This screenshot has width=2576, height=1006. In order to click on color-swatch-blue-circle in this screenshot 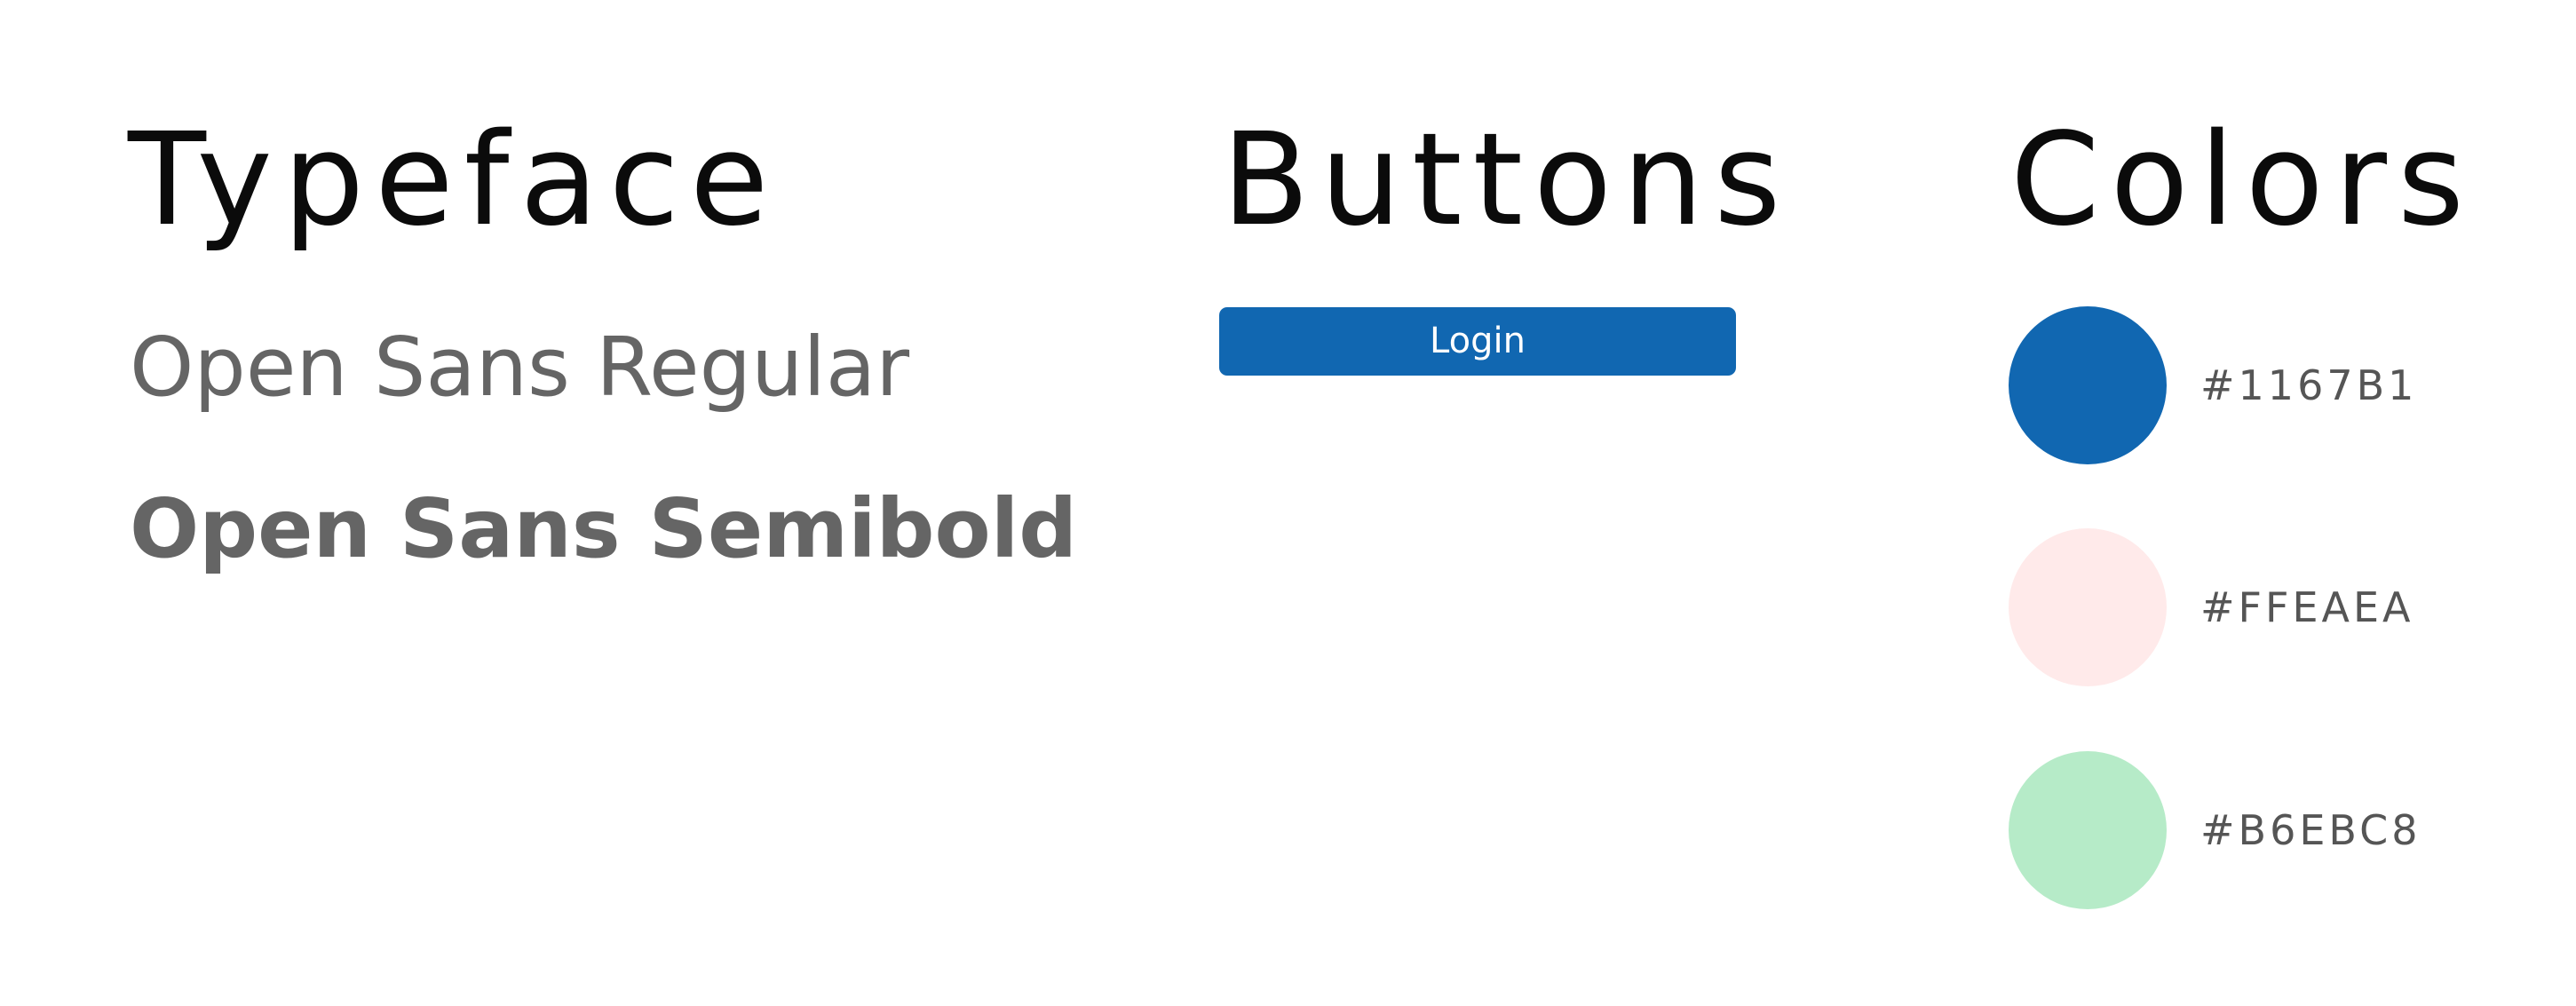, I will do `click(2088, 385)`.